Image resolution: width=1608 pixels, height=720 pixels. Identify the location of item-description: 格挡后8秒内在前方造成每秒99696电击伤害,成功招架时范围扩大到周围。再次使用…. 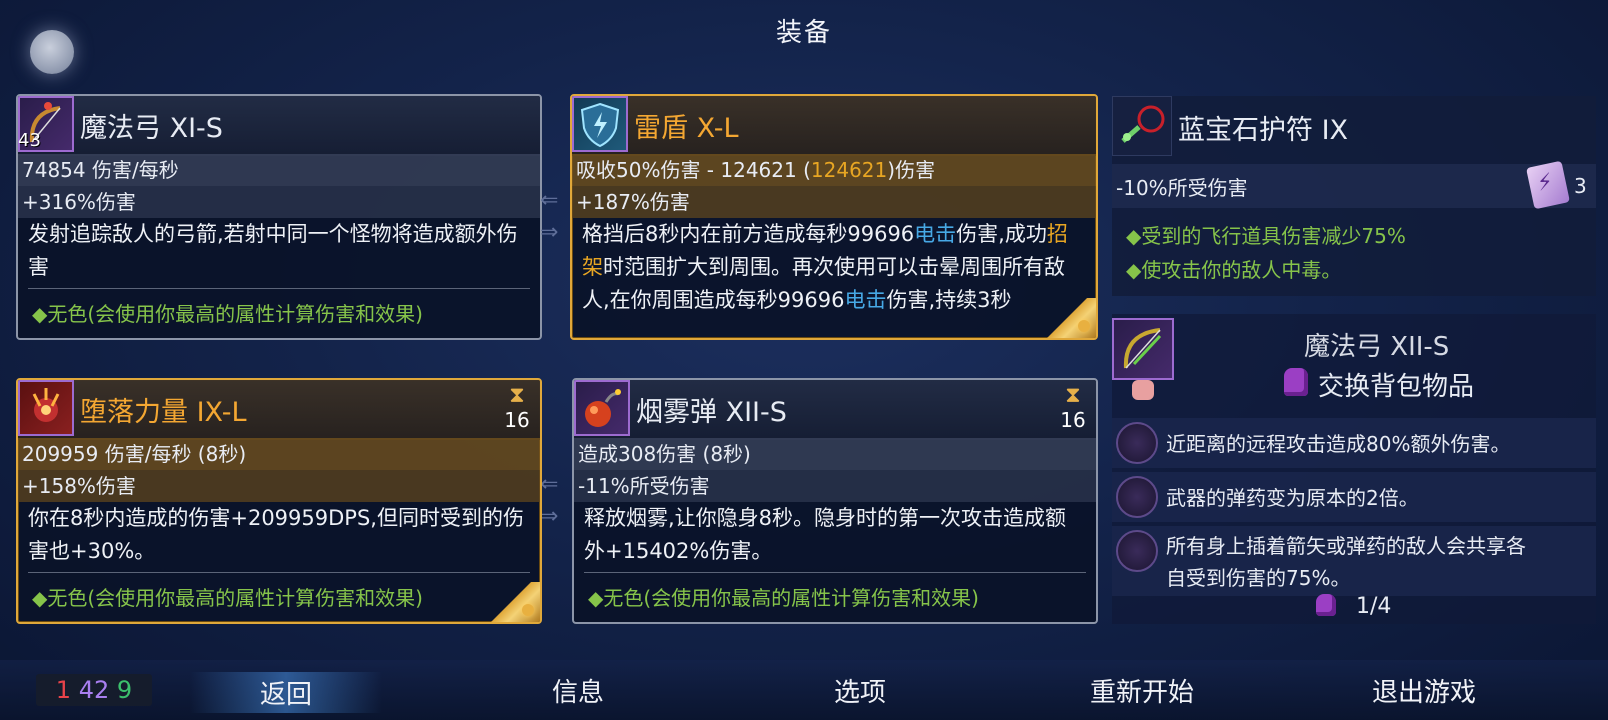
(834, 273).